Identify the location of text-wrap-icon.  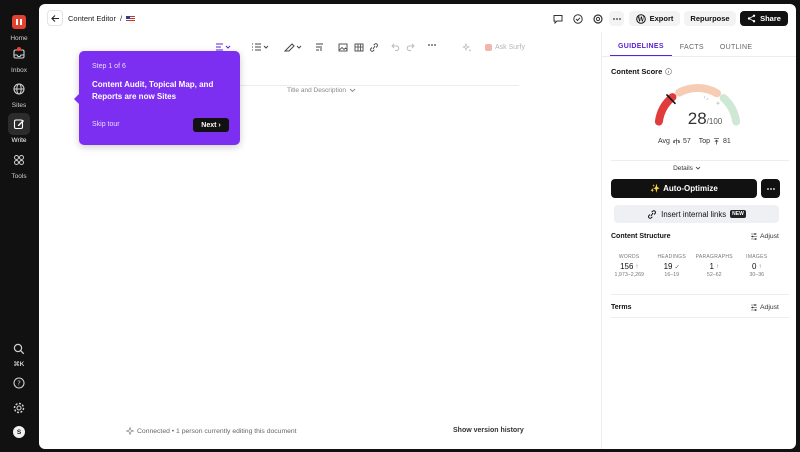
(319, 47).